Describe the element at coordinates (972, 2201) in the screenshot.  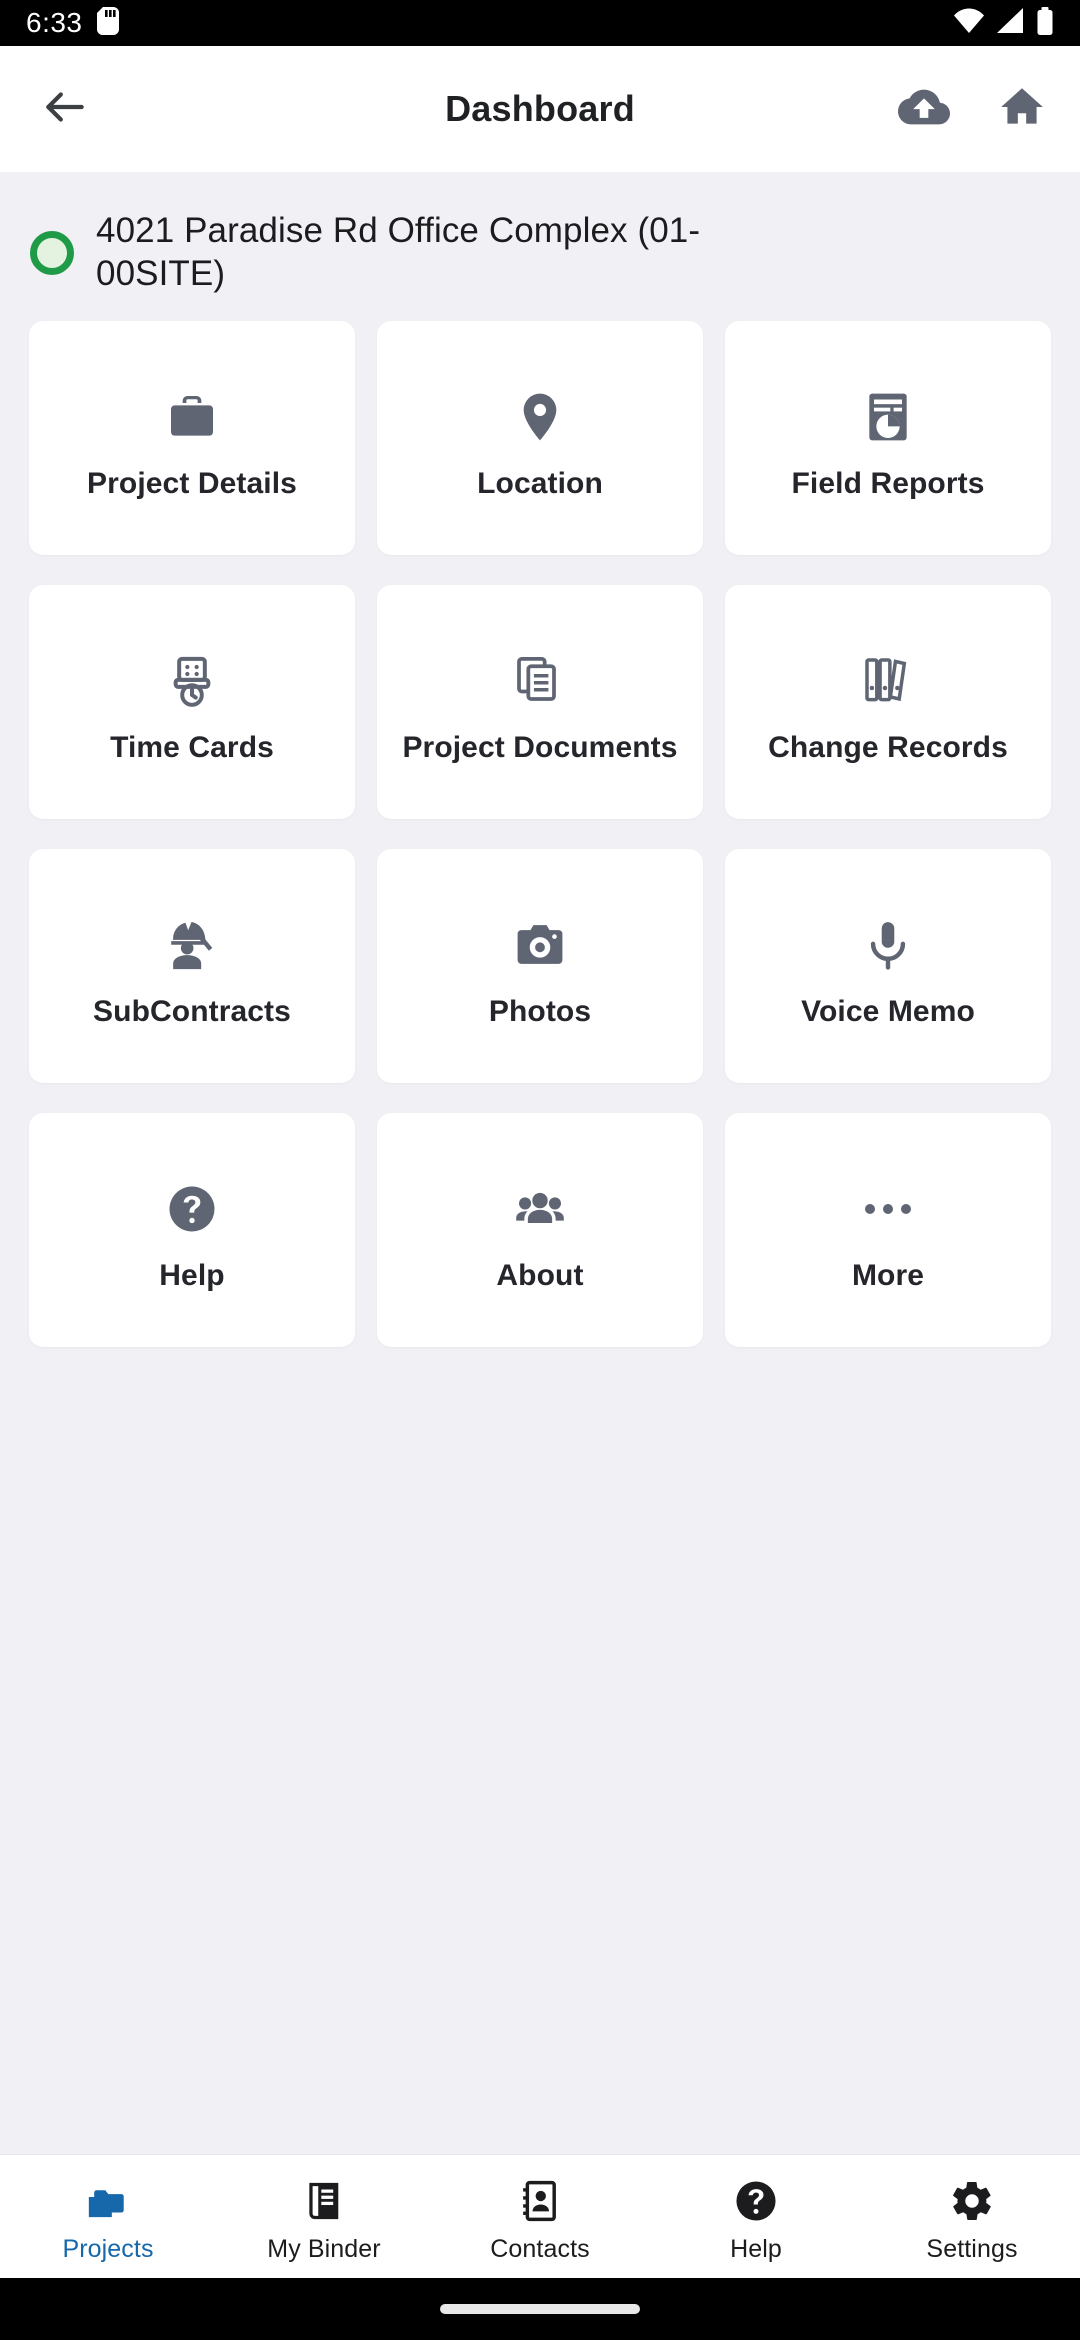
I see `gear-icon` at that location.